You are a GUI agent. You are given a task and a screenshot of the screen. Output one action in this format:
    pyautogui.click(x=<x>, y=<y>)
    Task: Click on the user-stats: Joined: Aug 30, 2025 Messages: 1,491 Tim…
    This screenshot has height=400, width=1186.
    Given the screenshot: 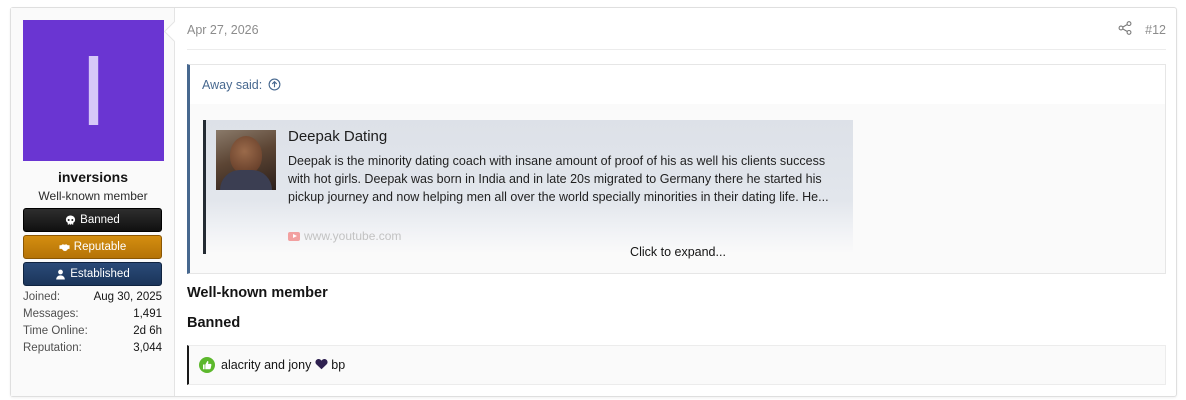 What is the action you would take?
    pyautogui.click(x=92, y=323)
    